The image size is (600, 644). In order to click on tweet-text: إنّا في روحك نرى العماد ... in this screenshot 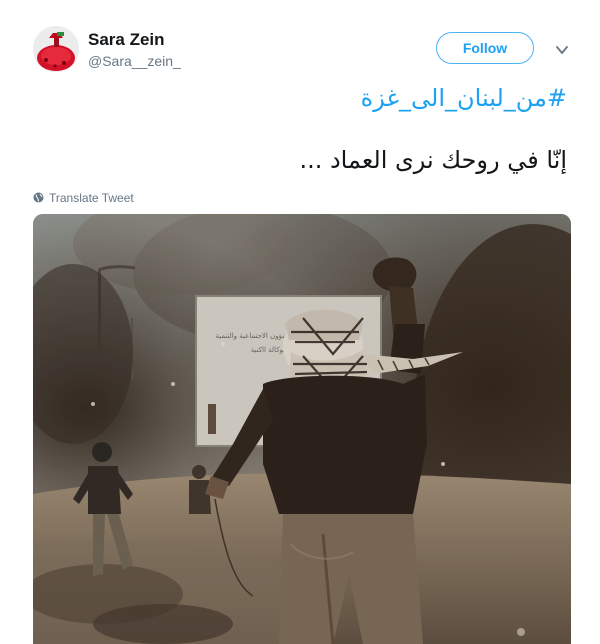, I will do `click(433, 160)`.